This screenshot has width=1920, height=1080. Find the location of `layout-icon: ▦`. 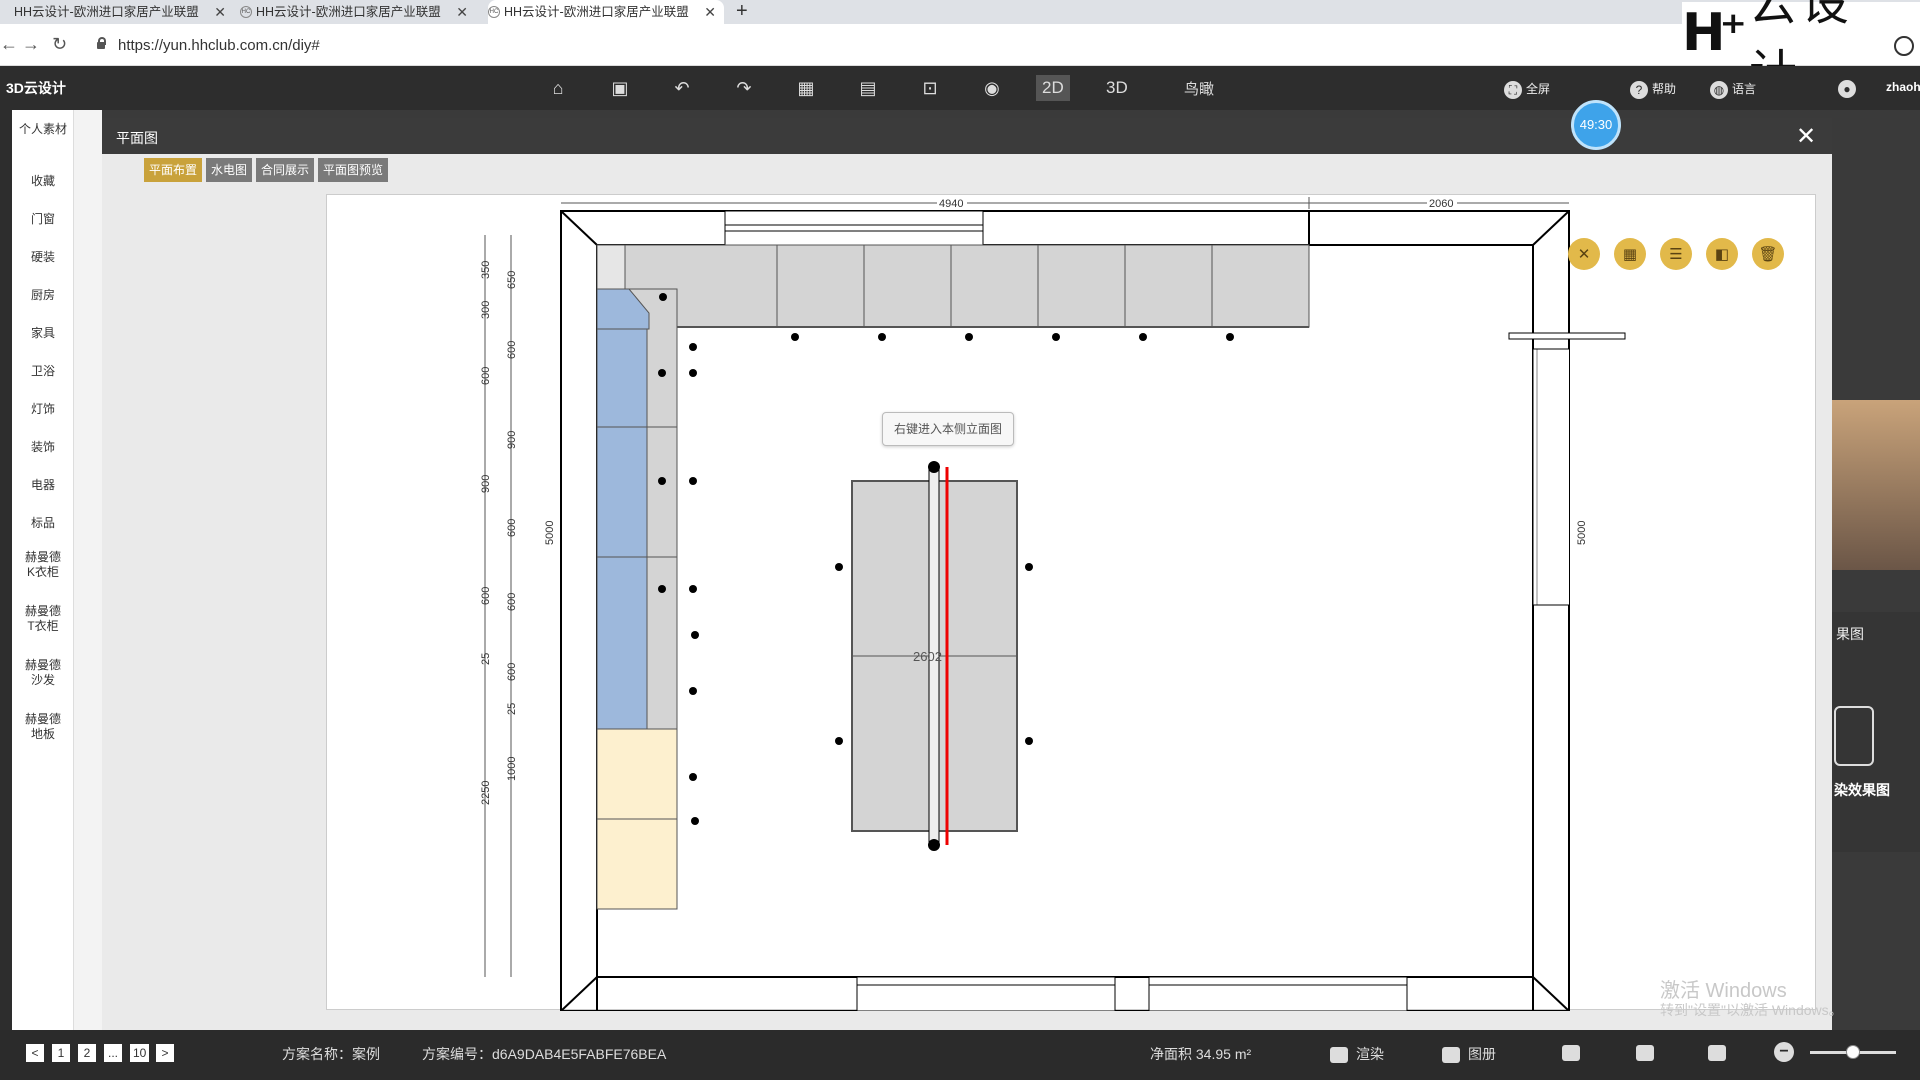

layout-icon: ▦ is located at coordinates (1630, 254).